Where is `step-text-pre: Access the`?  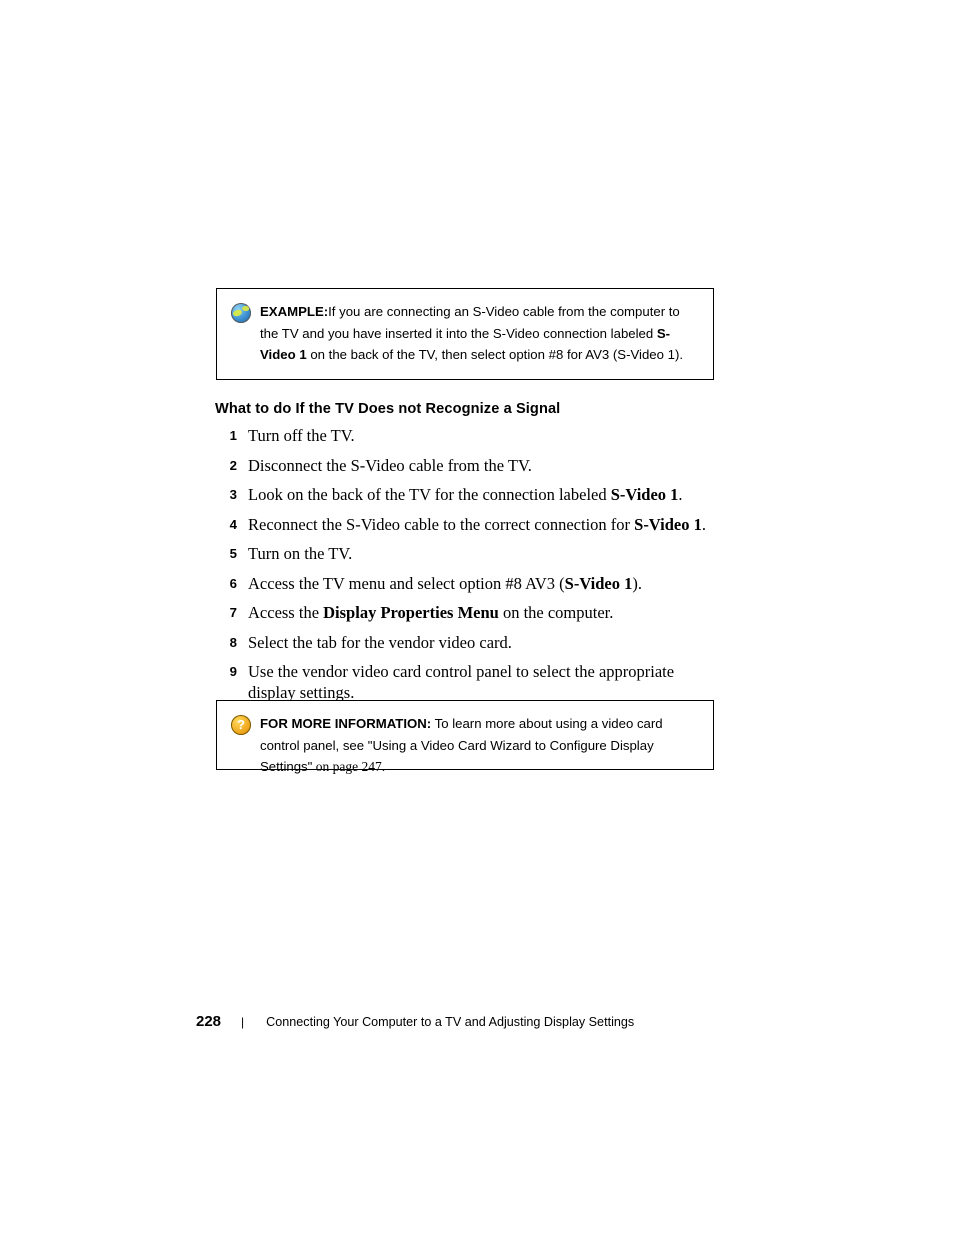
step-text-pre: Access the is located at coordinates (286, 612).